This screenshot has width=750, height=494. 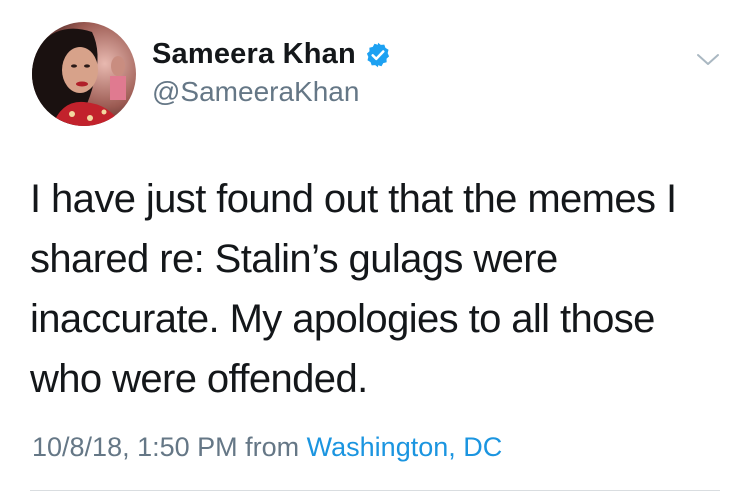 I want to click on divider, so click(x=375, y=490).